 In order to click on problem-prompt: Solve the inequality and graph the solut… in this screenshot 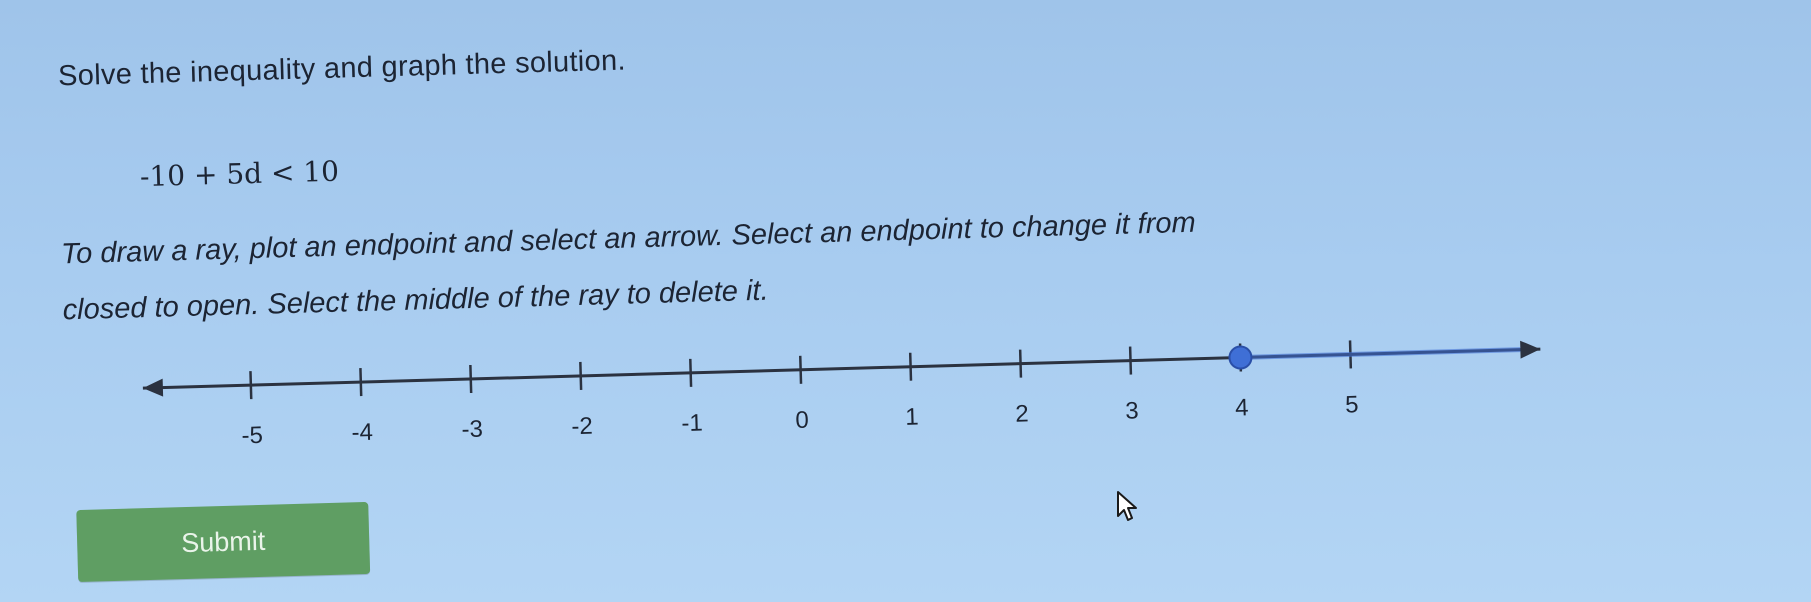, I will do `click(342, 68)`.